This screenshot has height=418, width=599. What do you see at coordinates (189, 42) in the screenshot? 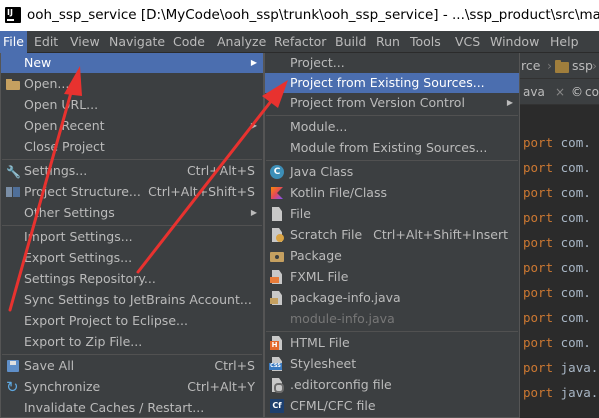
I see `menu-code: Code` at bounding box center [189, 42].